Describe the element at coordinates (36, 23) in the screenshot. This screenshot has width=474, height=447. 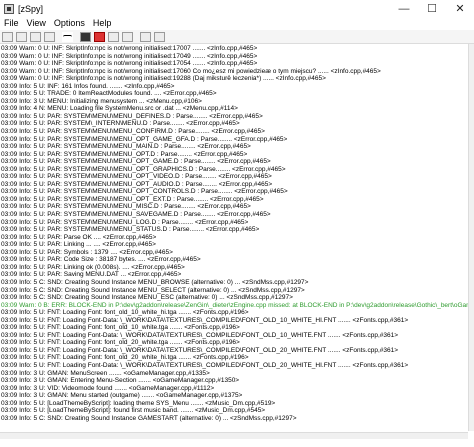
I see `menu-view: View` at that location.